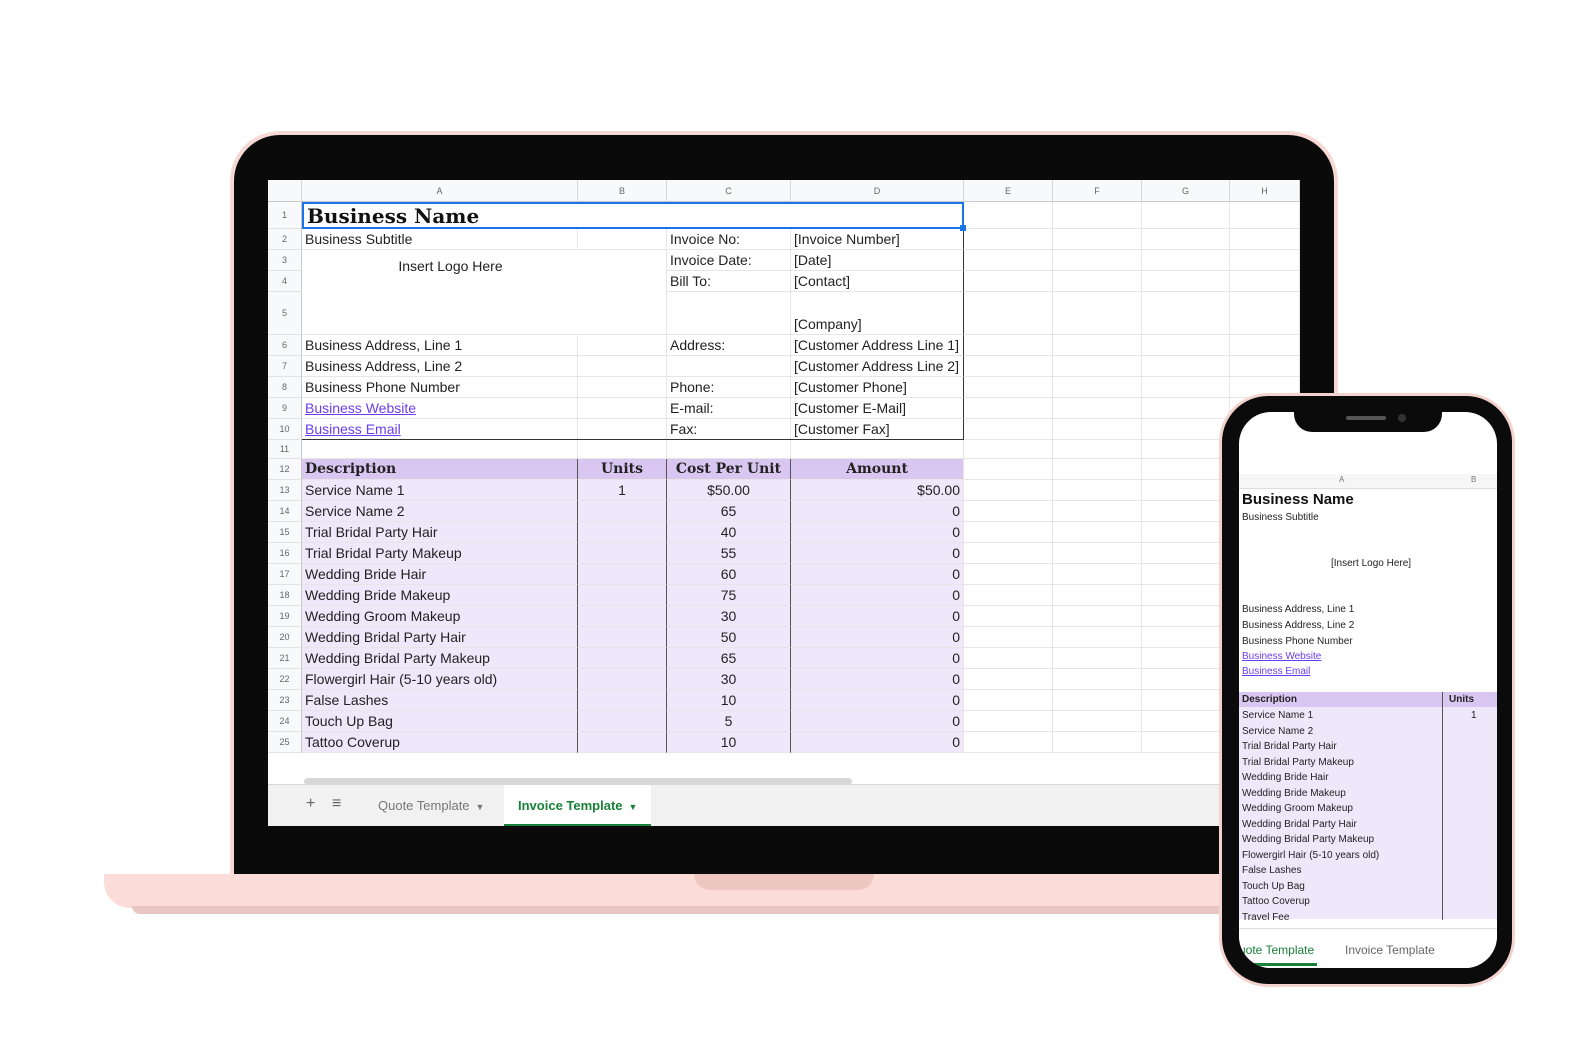 The width and height of the screenshot is (1588, 1059). I want to click on row-header-17: 17, so click(285, 574).